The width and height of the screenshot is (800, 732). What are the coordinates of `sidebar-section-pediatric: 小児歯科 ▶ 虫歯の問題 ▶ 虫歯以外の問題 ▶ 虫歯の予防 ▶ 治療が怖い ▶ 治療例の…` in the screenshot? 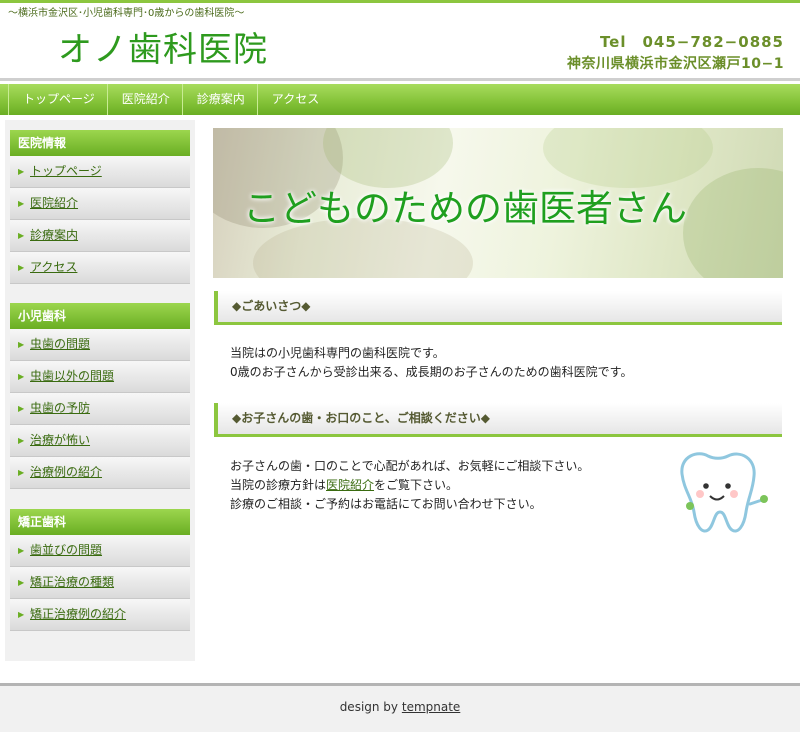 It's located at (100, 396).